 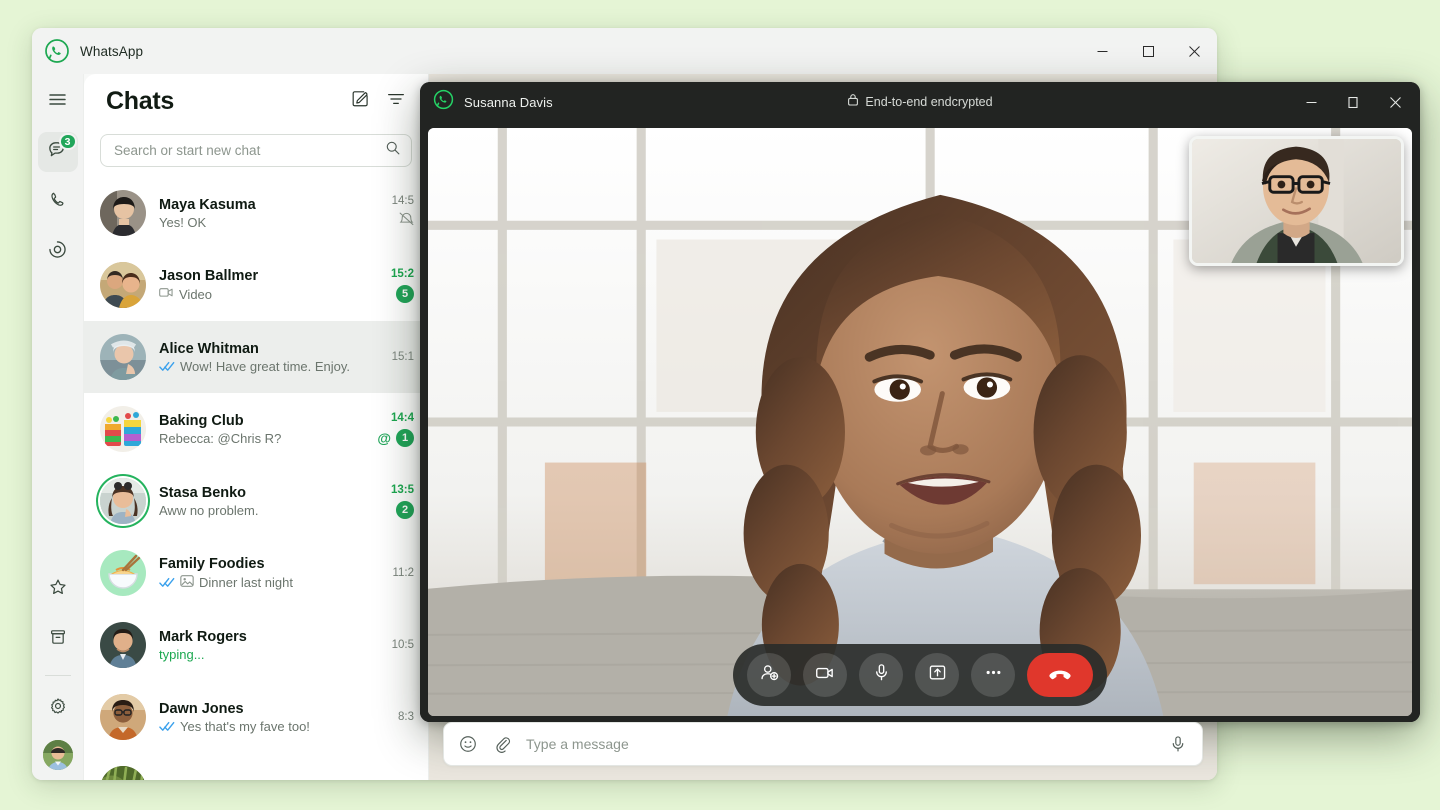 I want to click on chat-item-text: Stasa Benko Aww no problem., so click(x=259, y=501).